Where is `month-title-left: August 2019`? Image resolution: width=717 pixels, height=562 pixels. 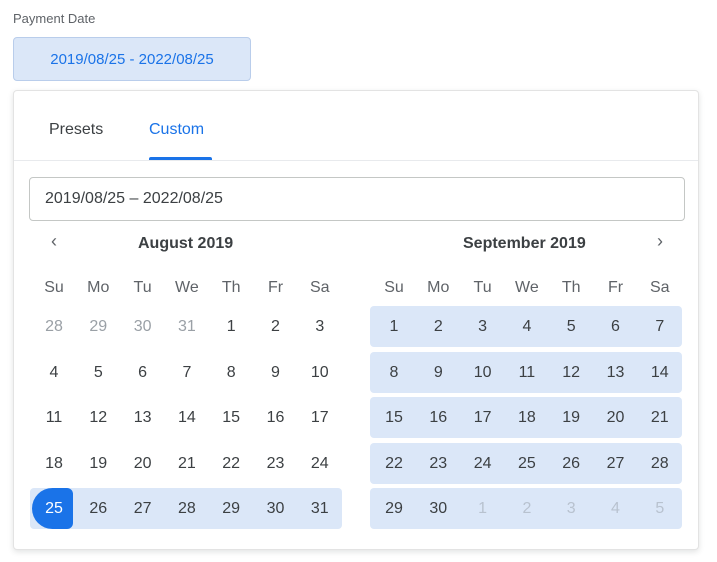
month-title-left: August 2019 is located at coordinates (186, 243).